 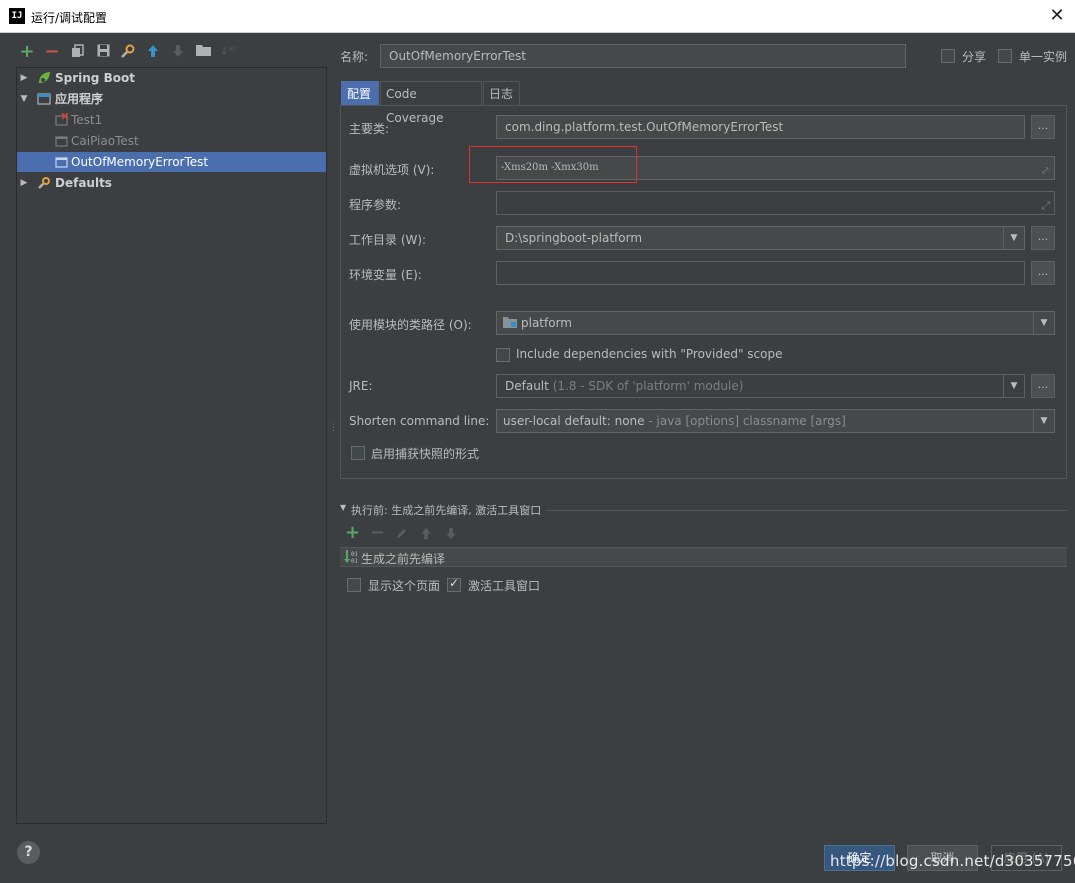 What do you see at coordinates (171, 120) in the screenshot?
I see `tree-item-test1: Test1` at bounding box center [171, 120].